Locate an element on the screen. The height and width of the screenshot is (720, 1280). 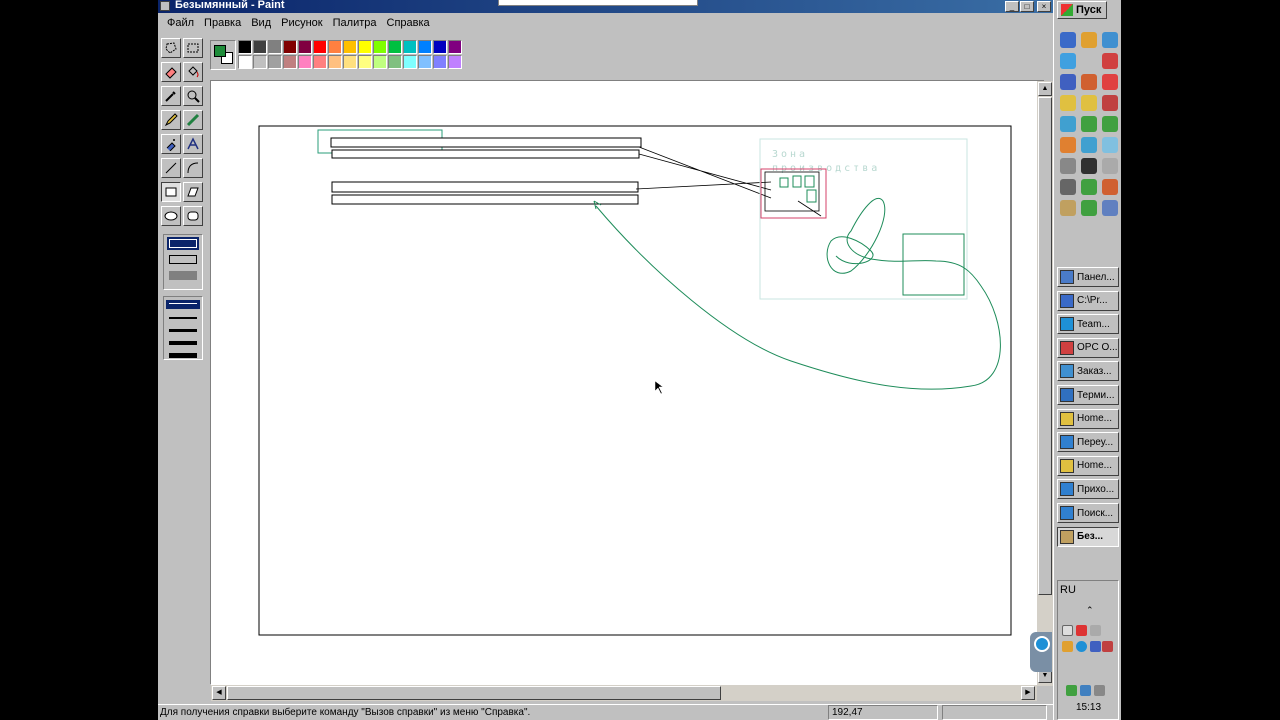
minimize-icon: _ is located at coordinates (1012, 6).